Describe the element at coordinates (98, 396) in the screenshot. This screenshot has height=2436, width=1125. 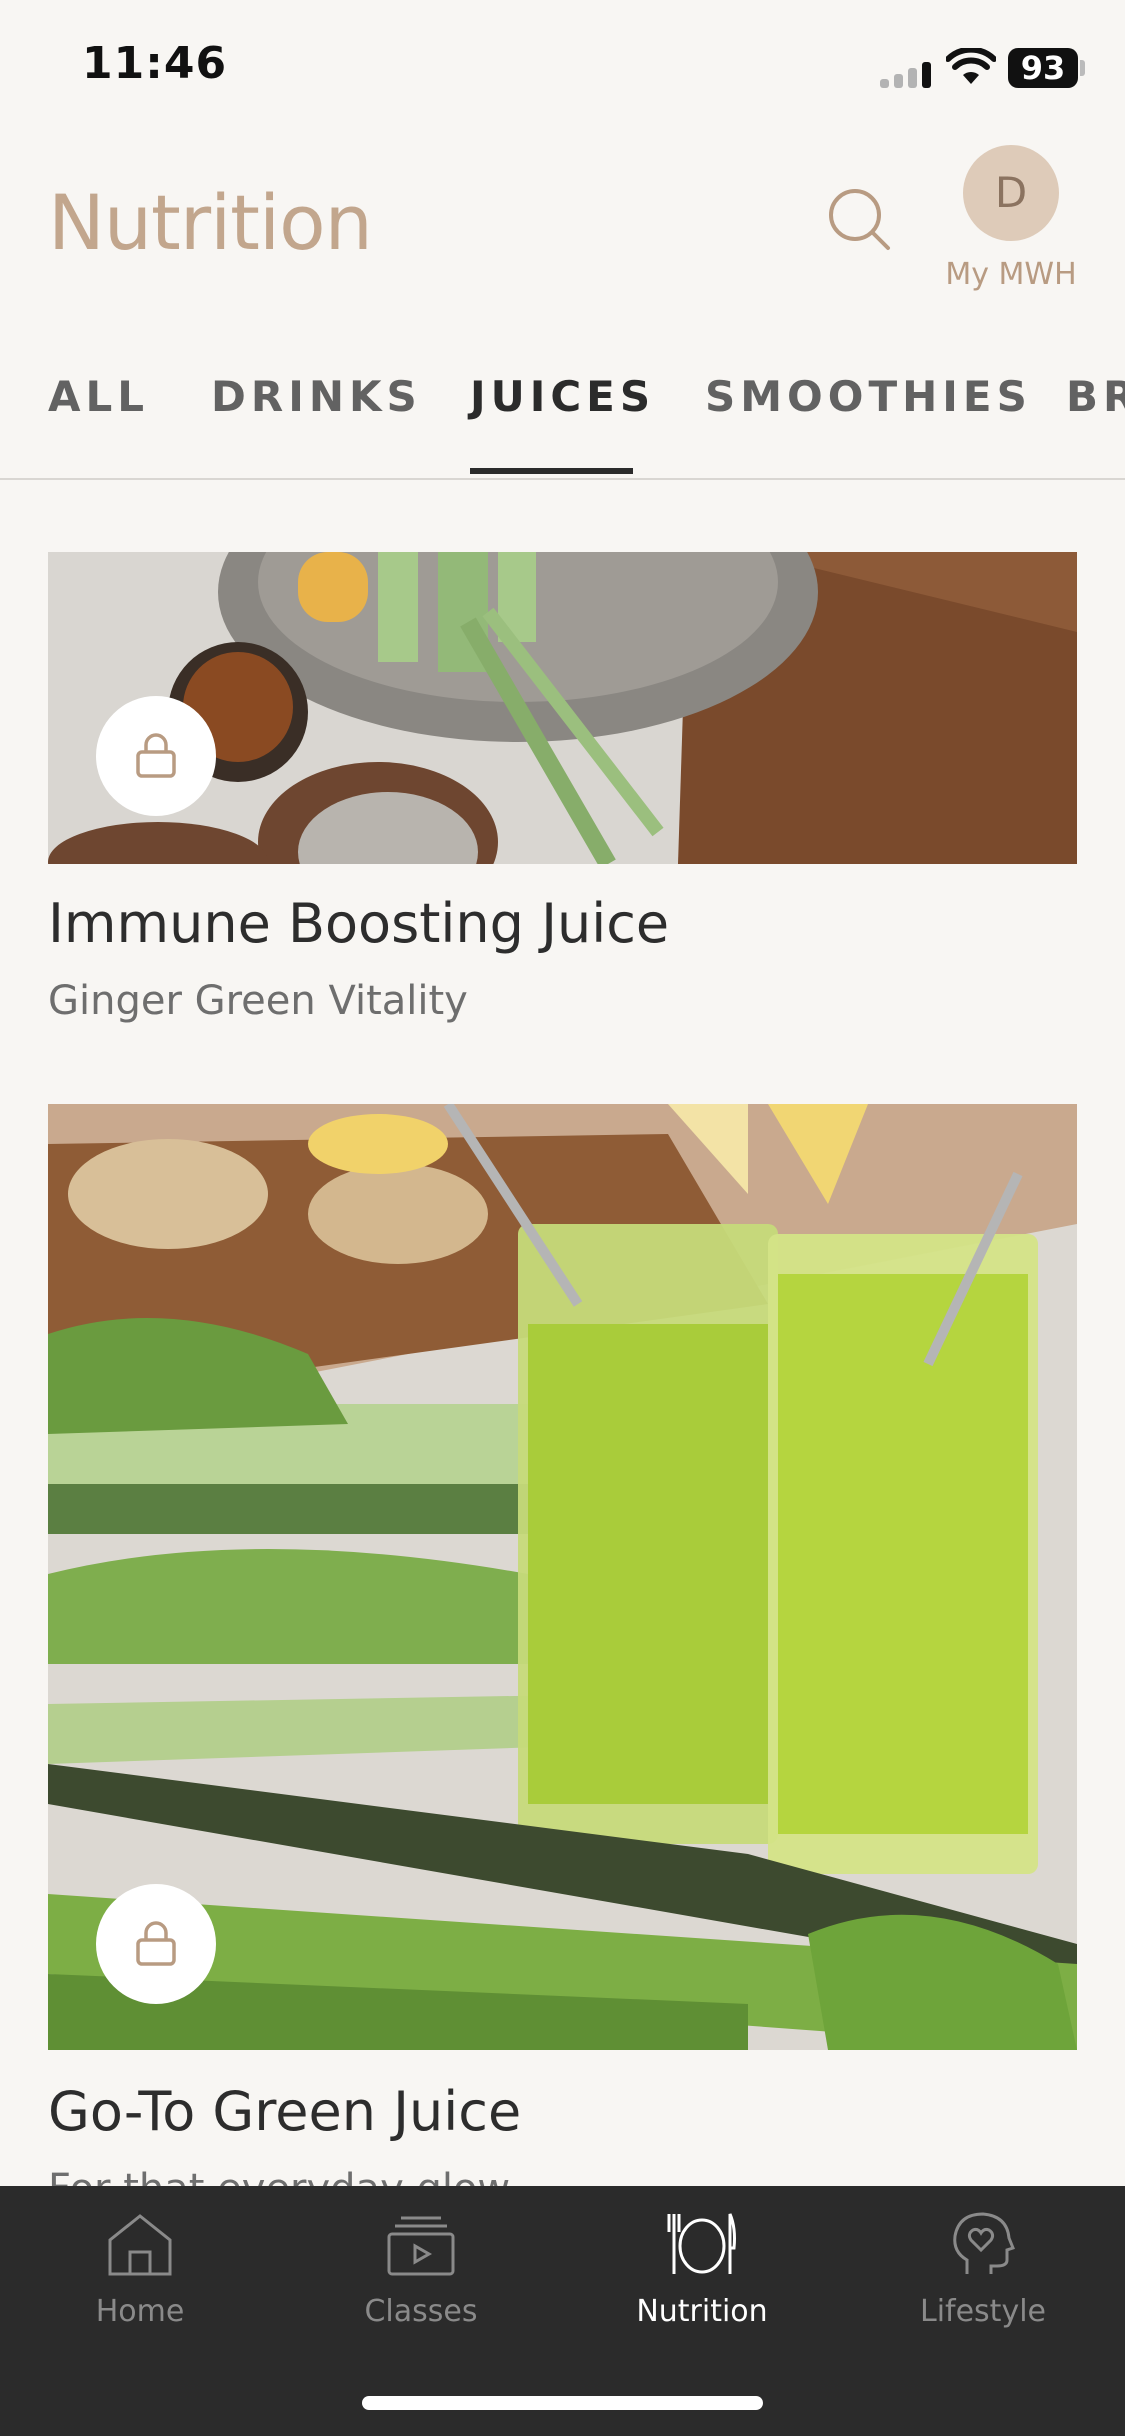
I see `tab-all: ALL` at that location.